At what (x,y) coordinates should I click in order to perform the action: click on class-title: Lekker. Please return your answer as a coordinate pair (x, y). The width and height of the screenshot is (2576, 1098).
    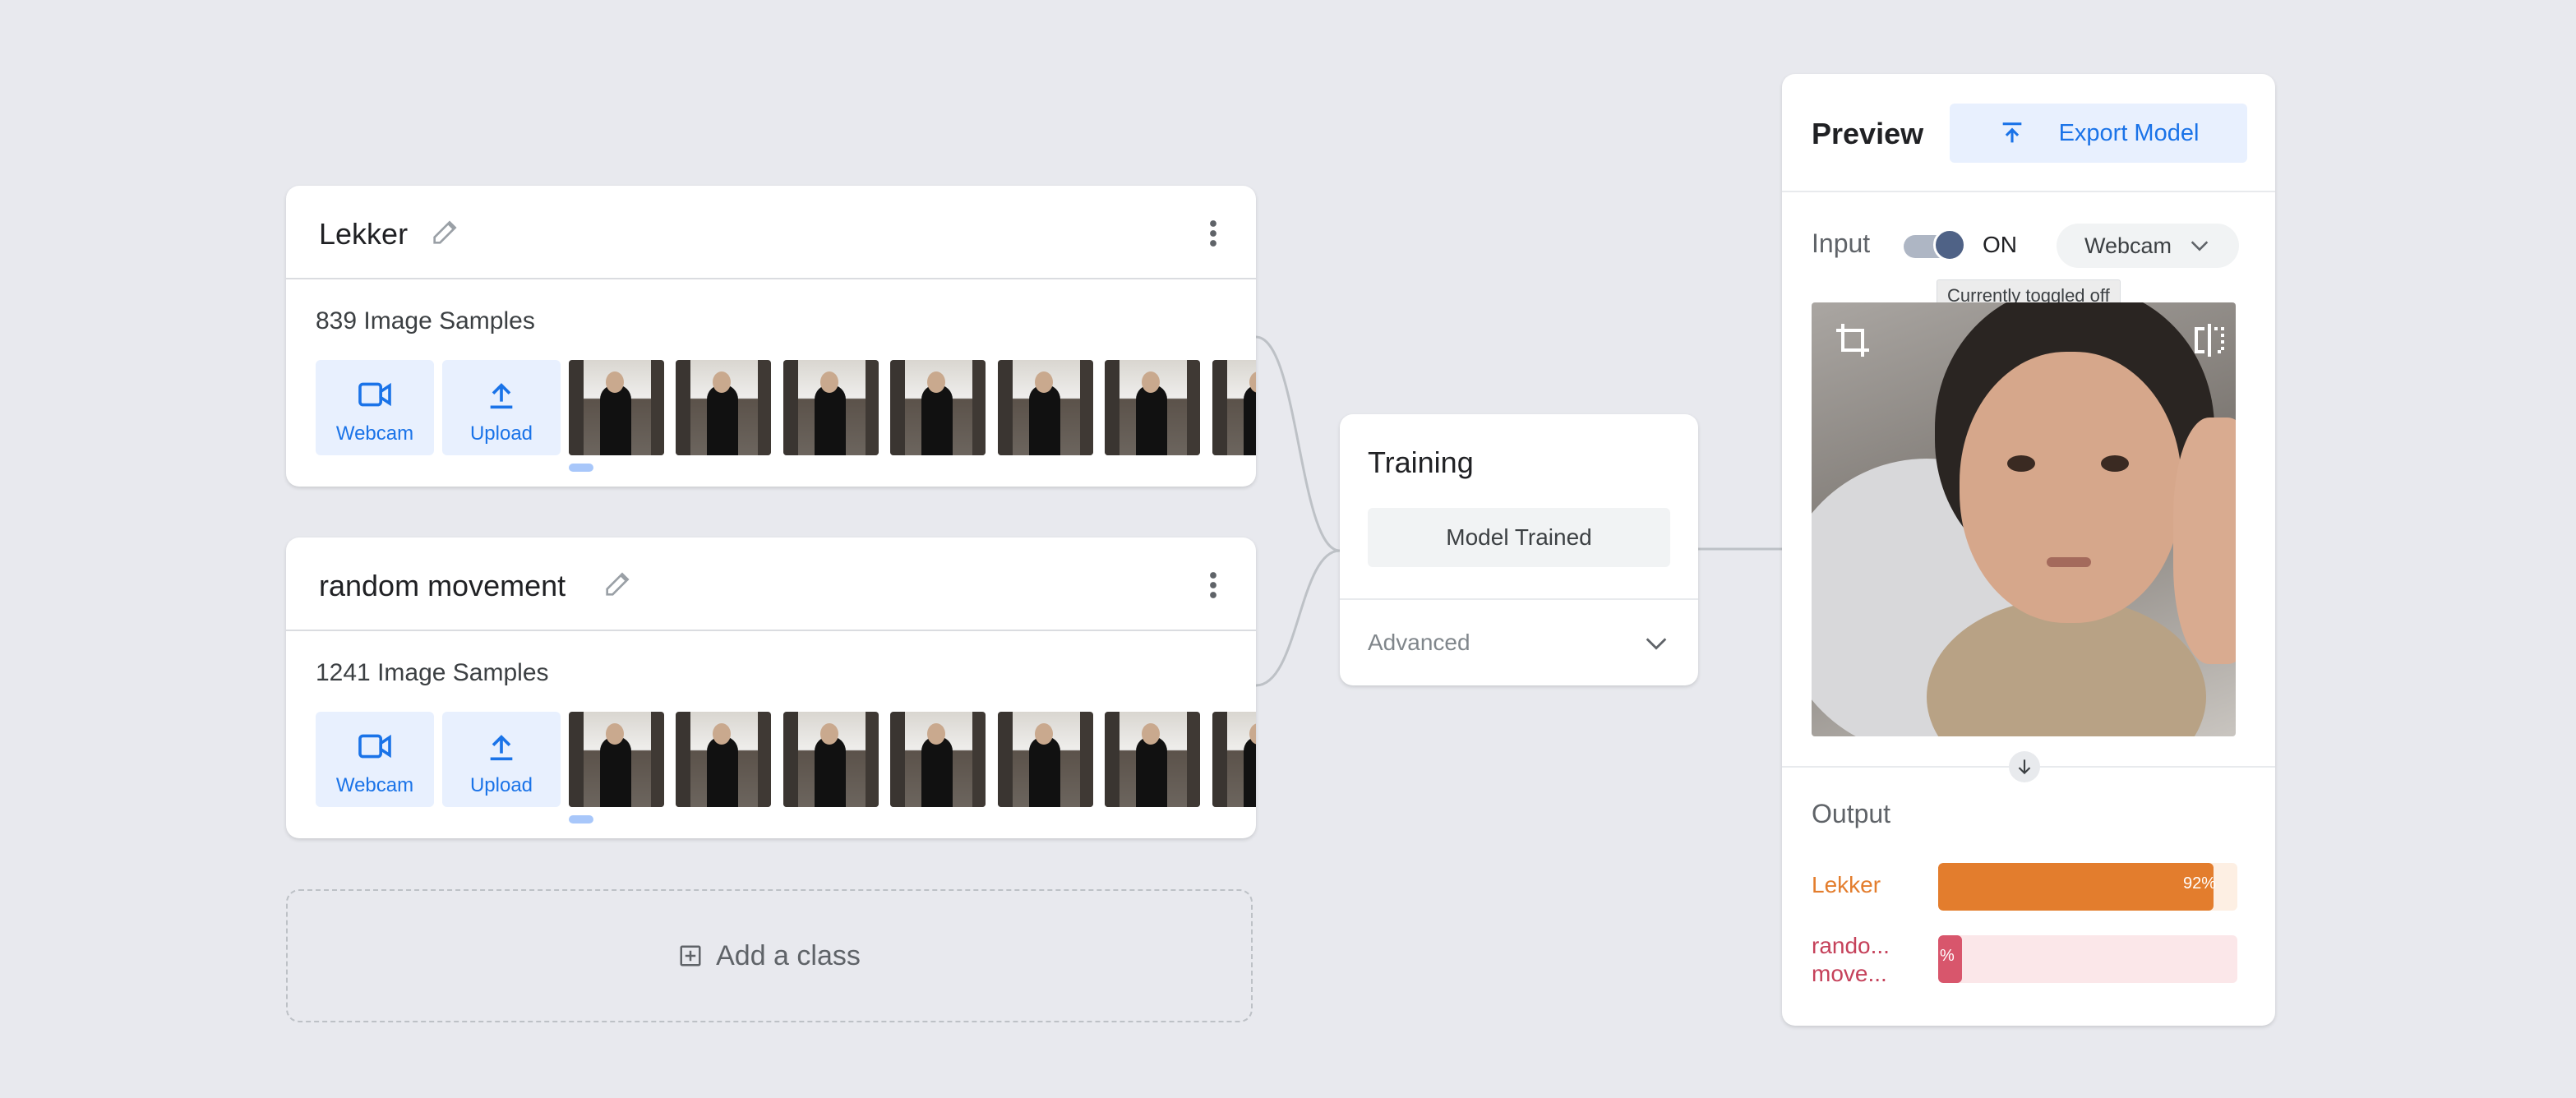
    Looking at the image, I should click on (363, 234).